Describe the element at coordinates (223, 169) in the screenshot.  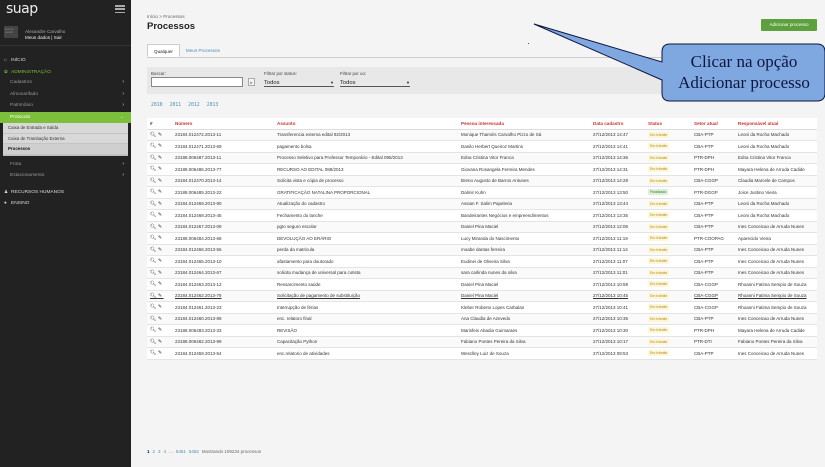
I see `process-number-cell: 23188.006486.2013-77` at that location.